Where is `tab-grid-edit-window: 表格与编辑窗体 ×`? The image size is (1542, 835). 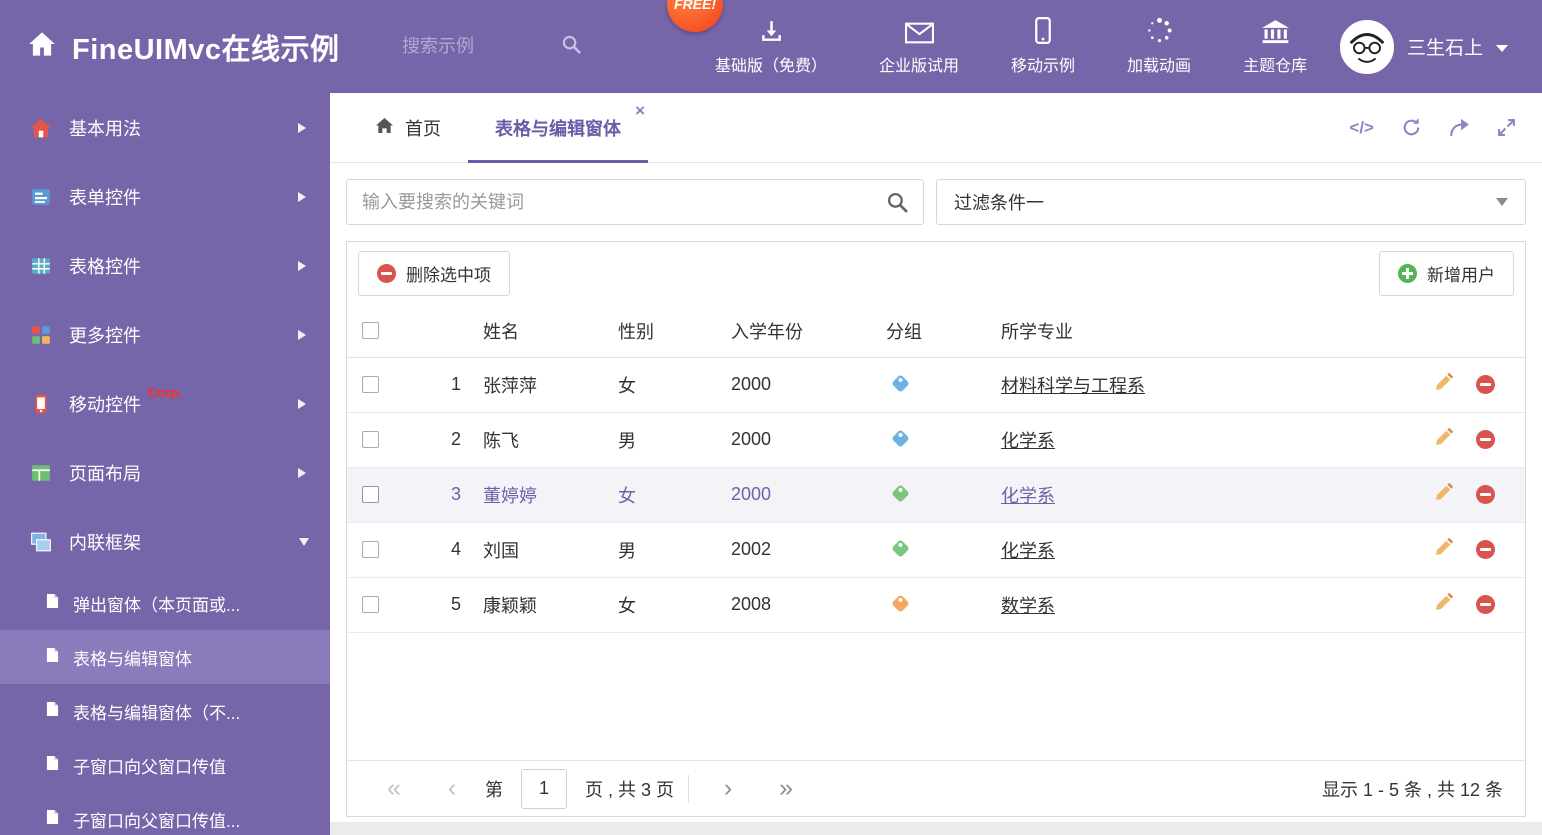
tab-grid-edit-window: 表格与编辑窗体 × is located at coordinates (558, 128).